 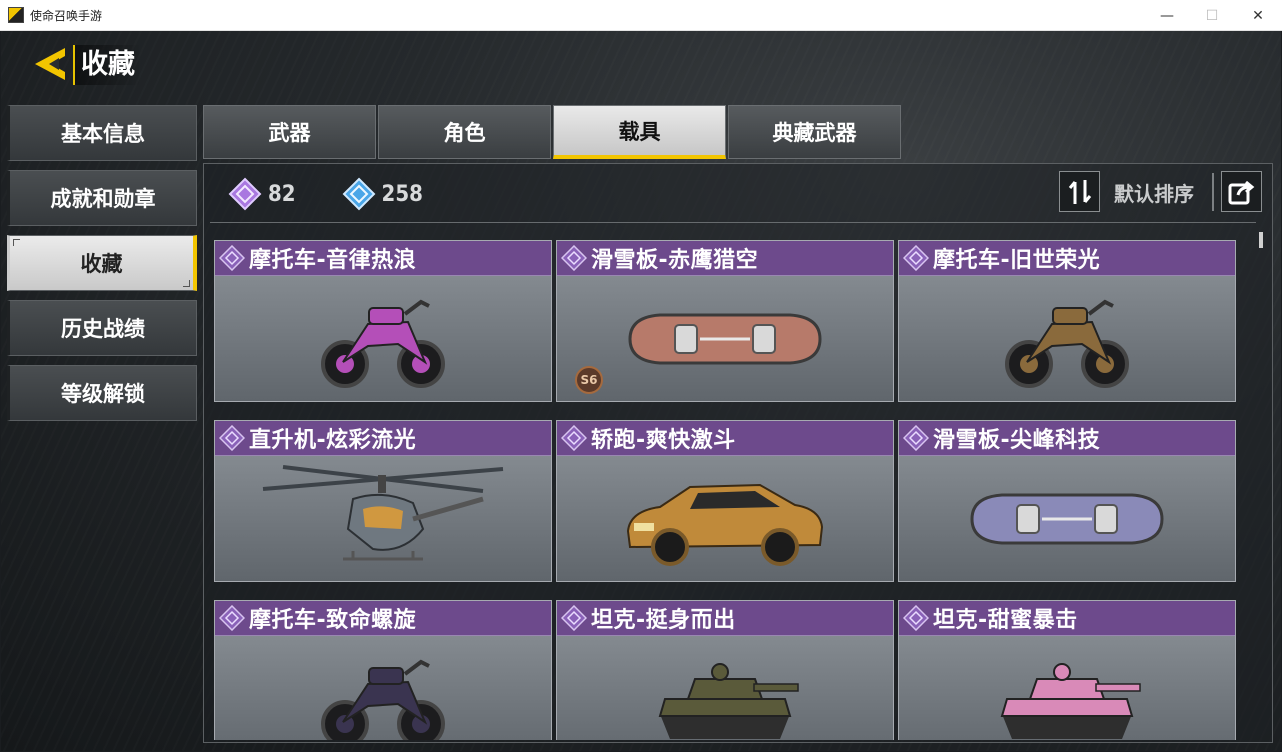 I want to click on tab-vehicles: 载具, so click(x=639, y=132).